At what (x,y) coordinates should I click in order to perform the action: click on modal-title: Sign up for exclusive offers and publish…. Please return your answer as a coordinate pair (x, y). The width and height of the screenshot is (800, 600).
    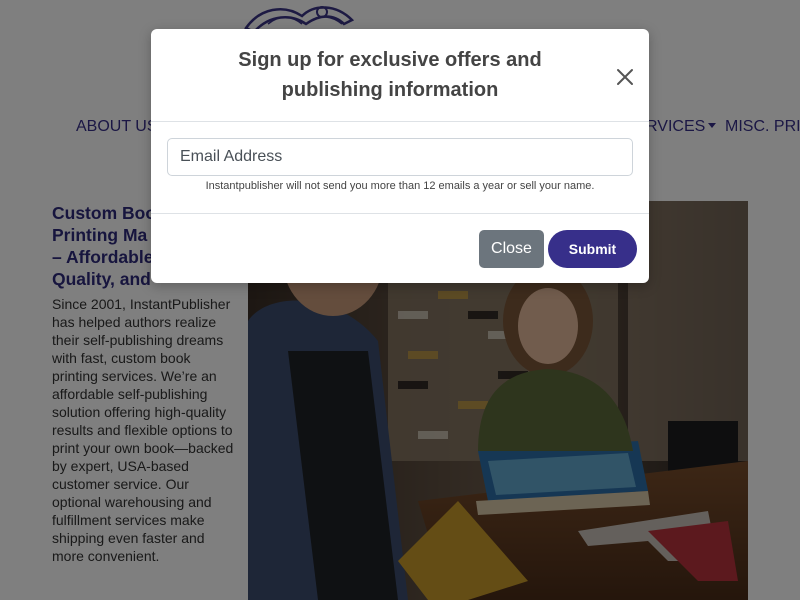
    Looking at the image, I should click on (390, 75).